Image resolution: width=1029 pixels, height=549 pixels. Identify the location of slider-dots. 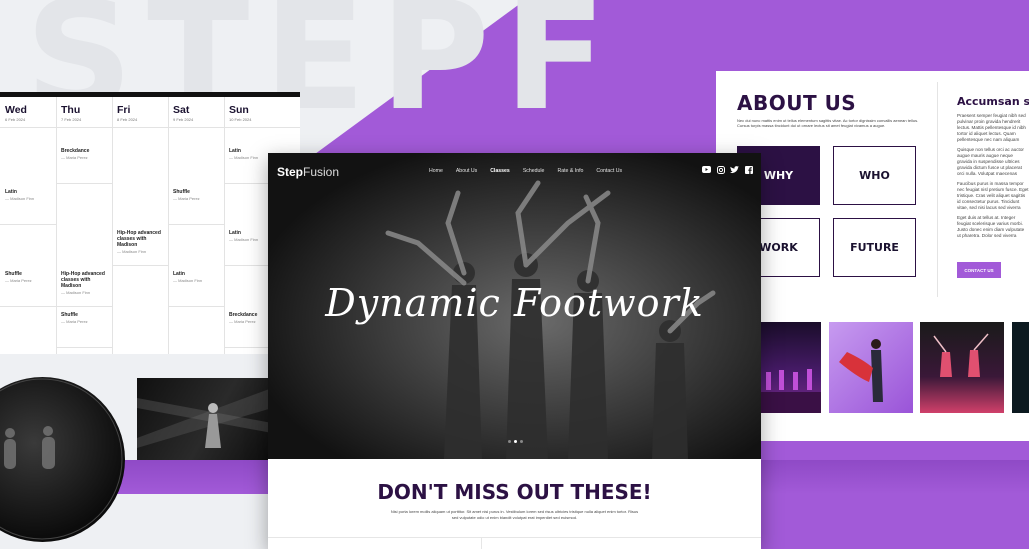
(515, 441).